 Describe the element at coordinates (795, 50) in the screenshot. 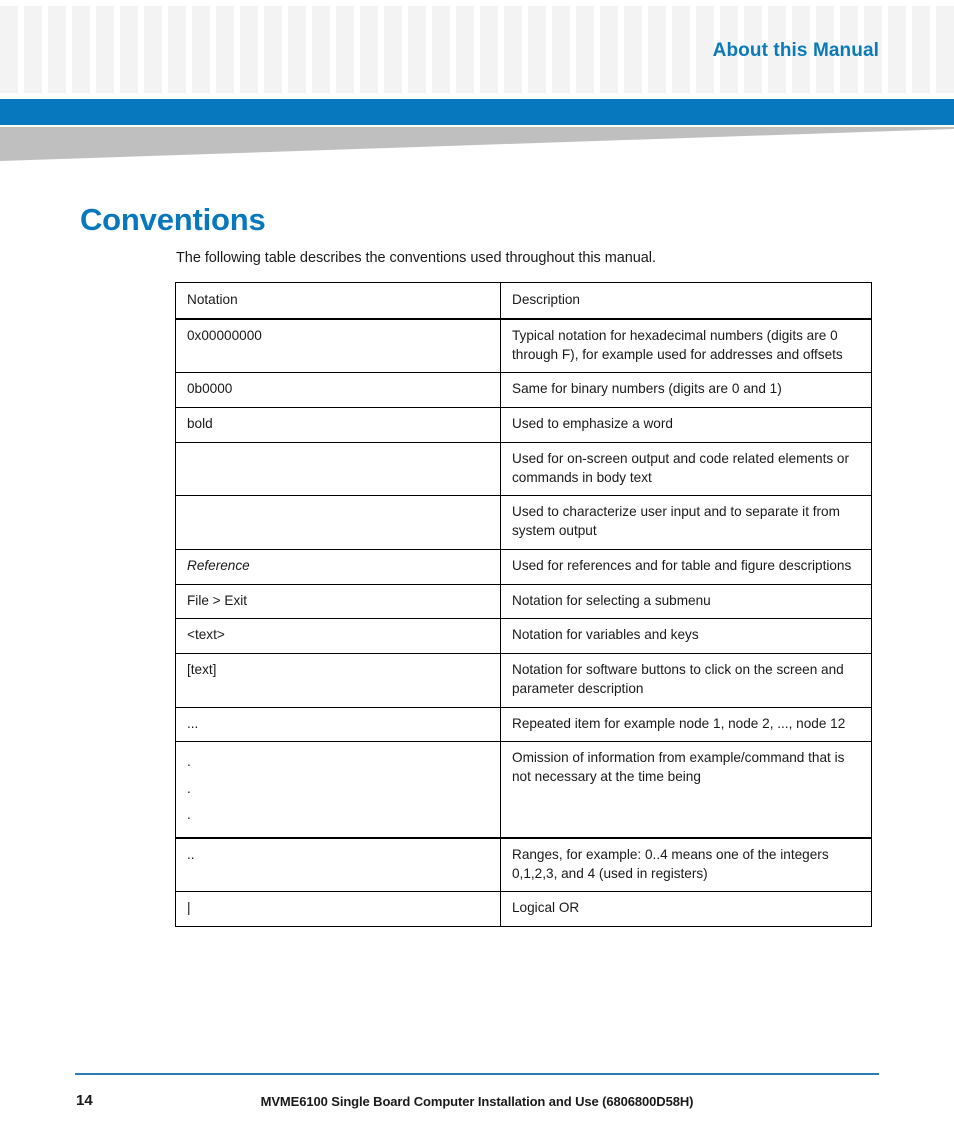

I see `chapter-title: About this Manual` at that location.